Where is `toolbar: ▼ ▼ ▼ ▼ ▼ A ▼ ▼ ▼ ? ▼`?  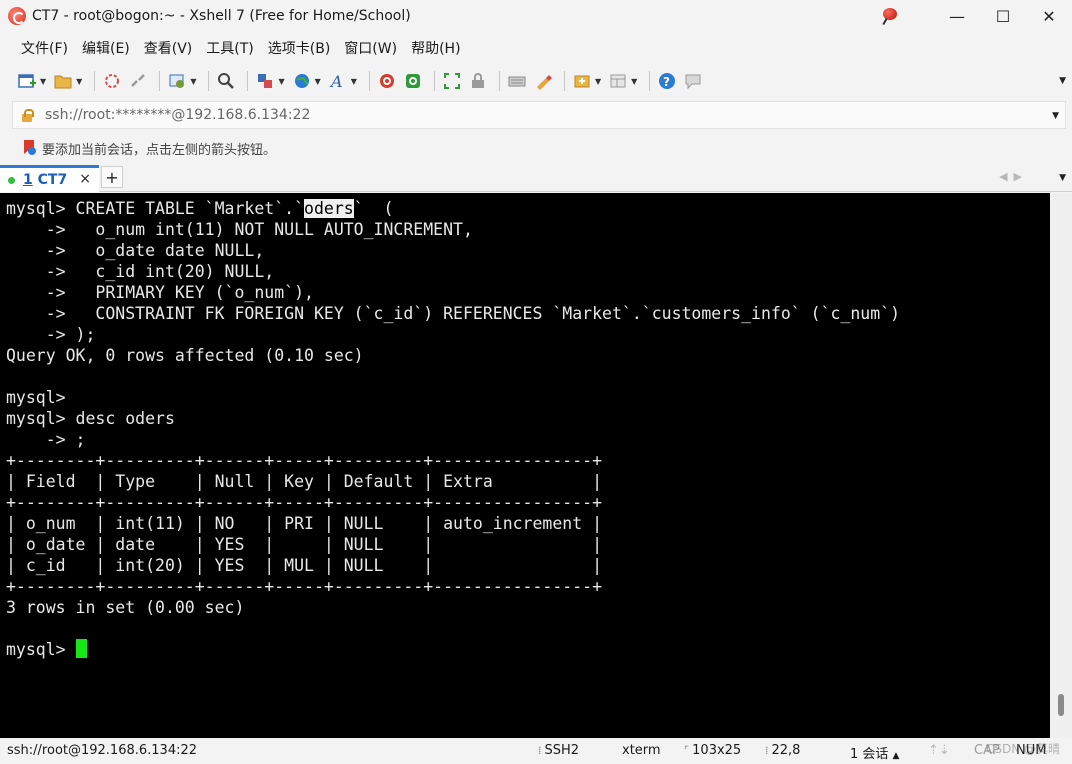
toolbar: ▼ ▼ ▼ ▼ ▼ A ▼ ▼ ▼ ? ▼ is located at coordinates (536, 81).